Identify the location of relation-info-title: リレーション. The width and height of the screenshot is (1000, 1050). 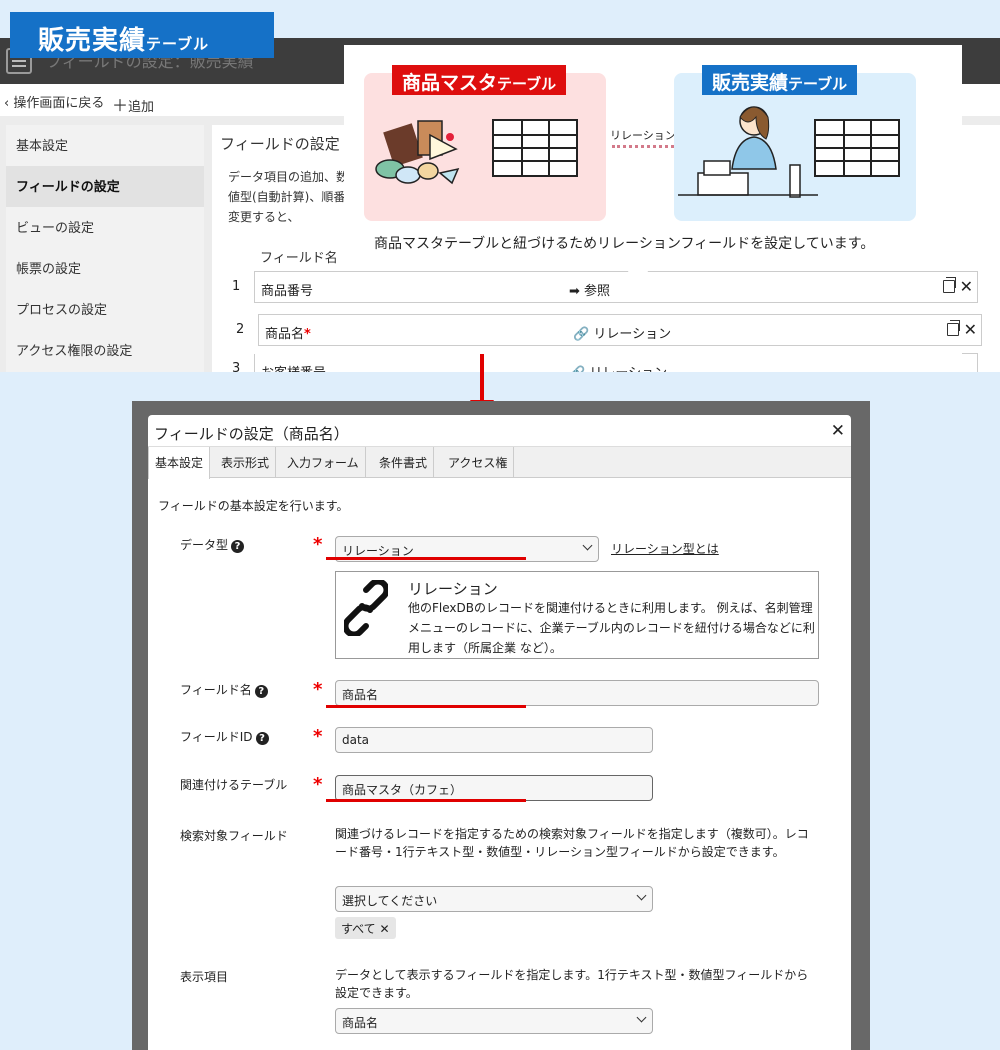
(453, 589).